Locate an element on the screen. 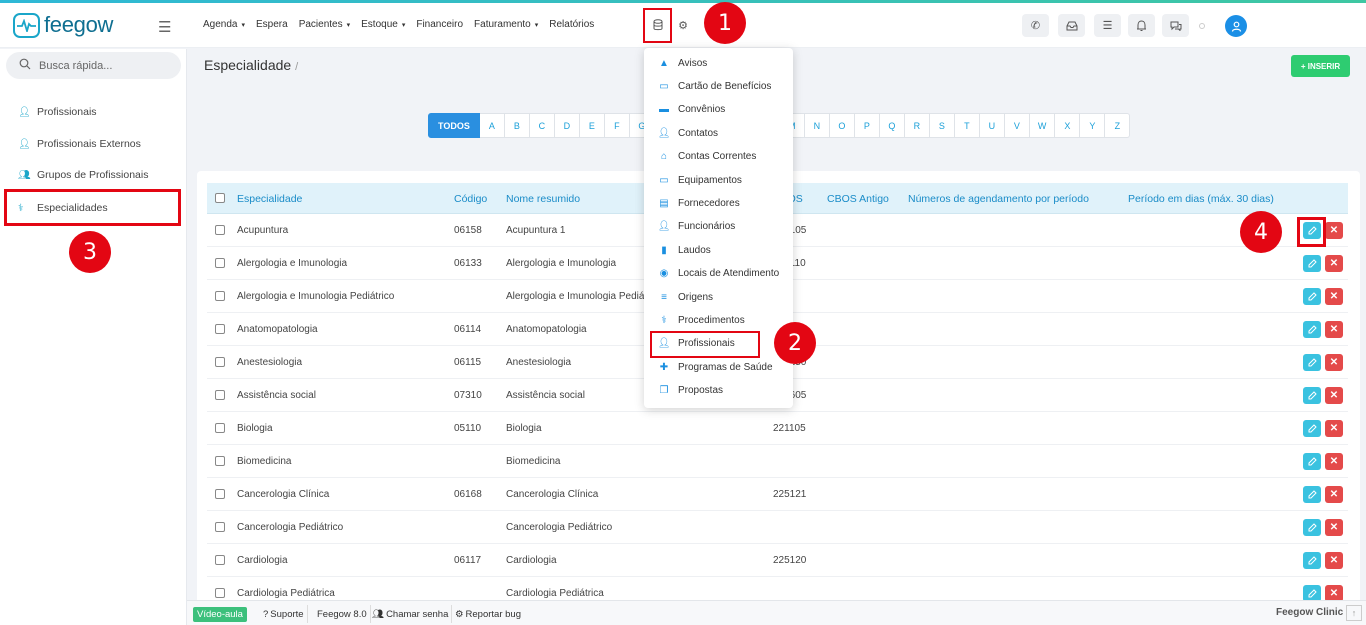  menu-item-contatos: 👤︎ Contatos is located at coordinates (688, 133).